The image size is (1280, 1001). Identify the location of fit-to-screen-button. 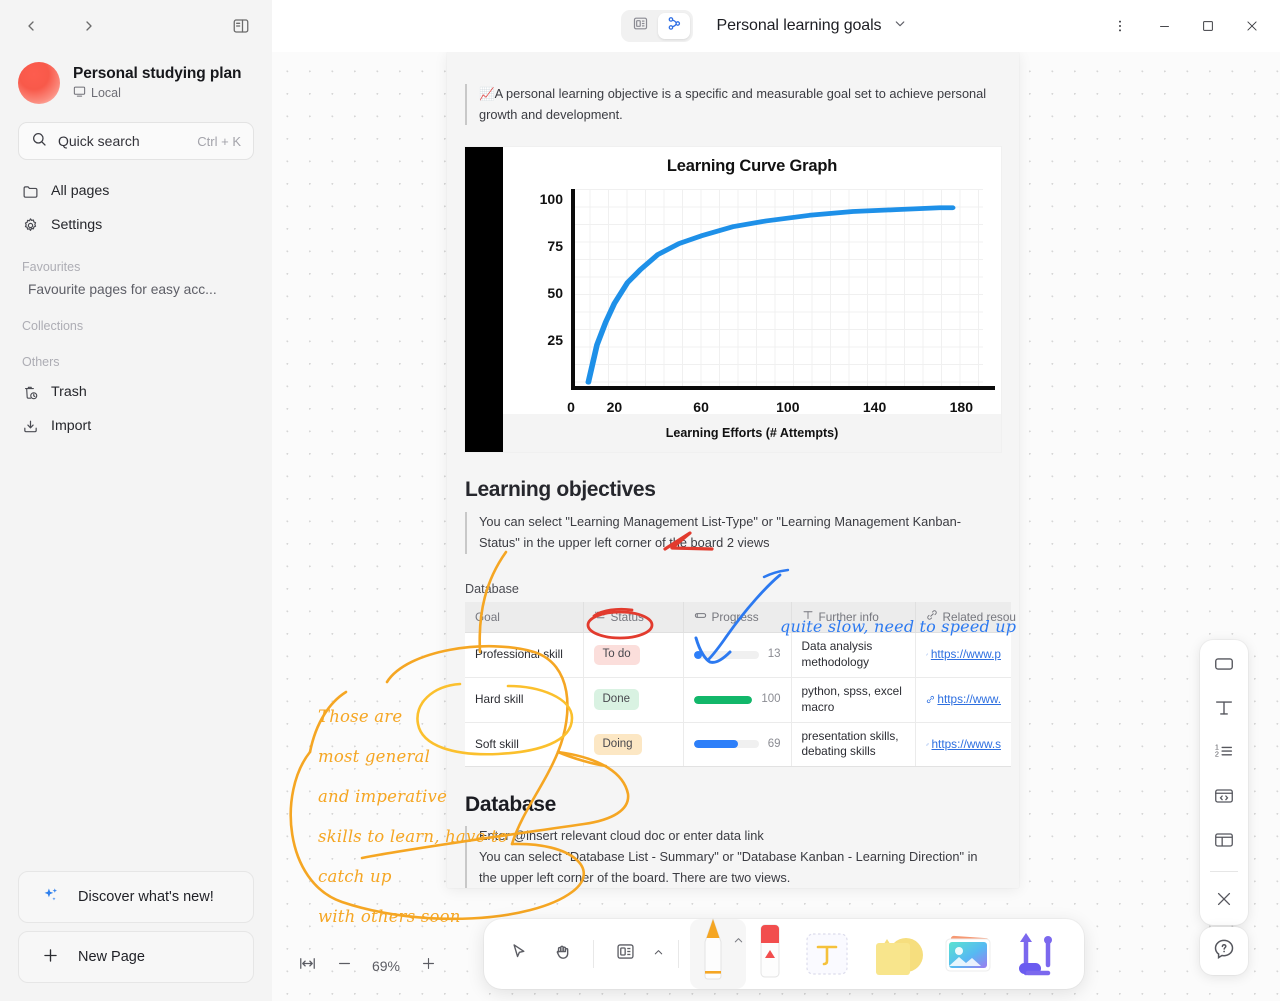
(307, 966).